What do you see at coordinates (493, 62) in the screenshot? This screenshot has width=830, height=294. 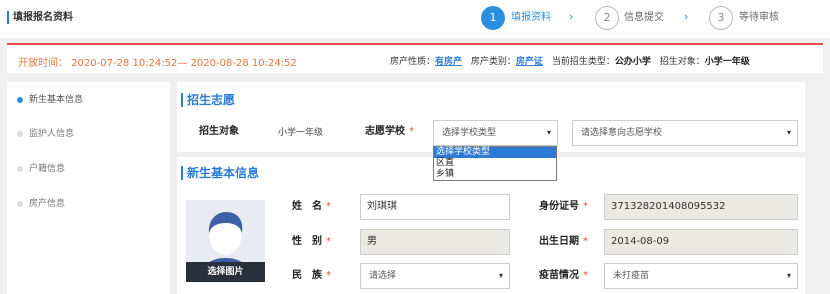 I see `property-type-label: 房产类别：` at bounding box center [493, 62].